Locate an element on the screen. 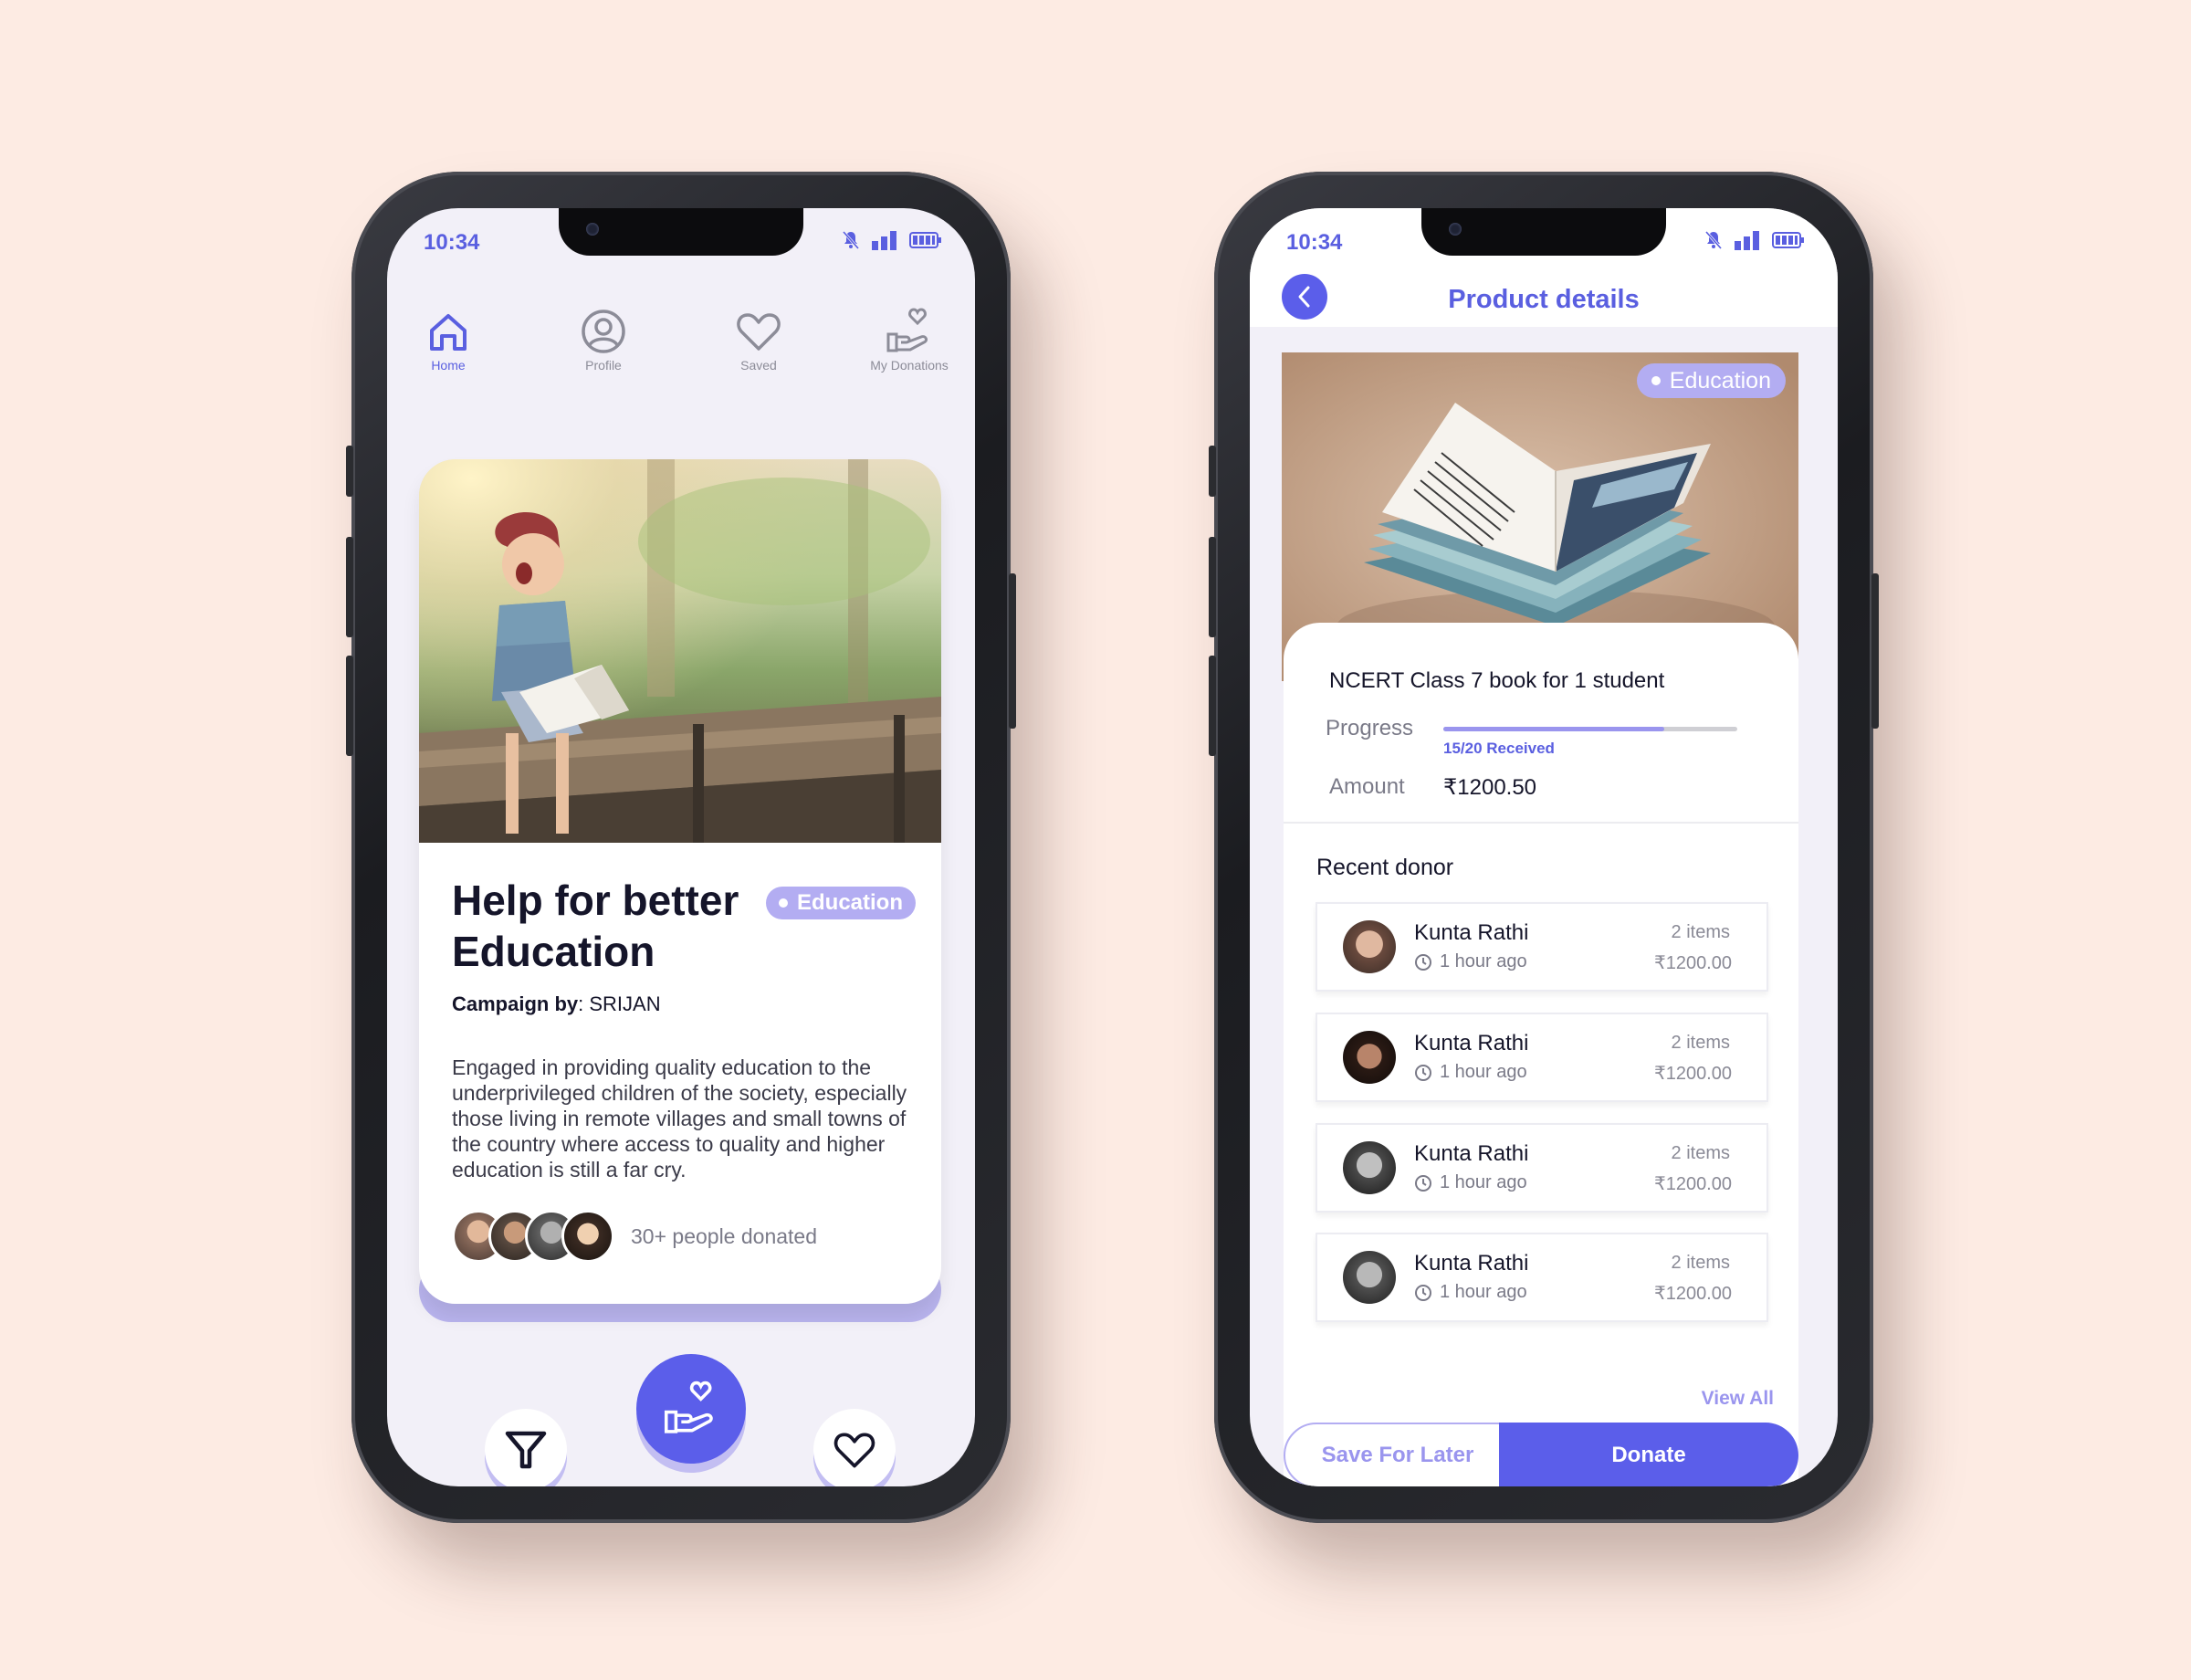  action-buttons: Save For Later Donate is located at coordinates (1541, 1454).